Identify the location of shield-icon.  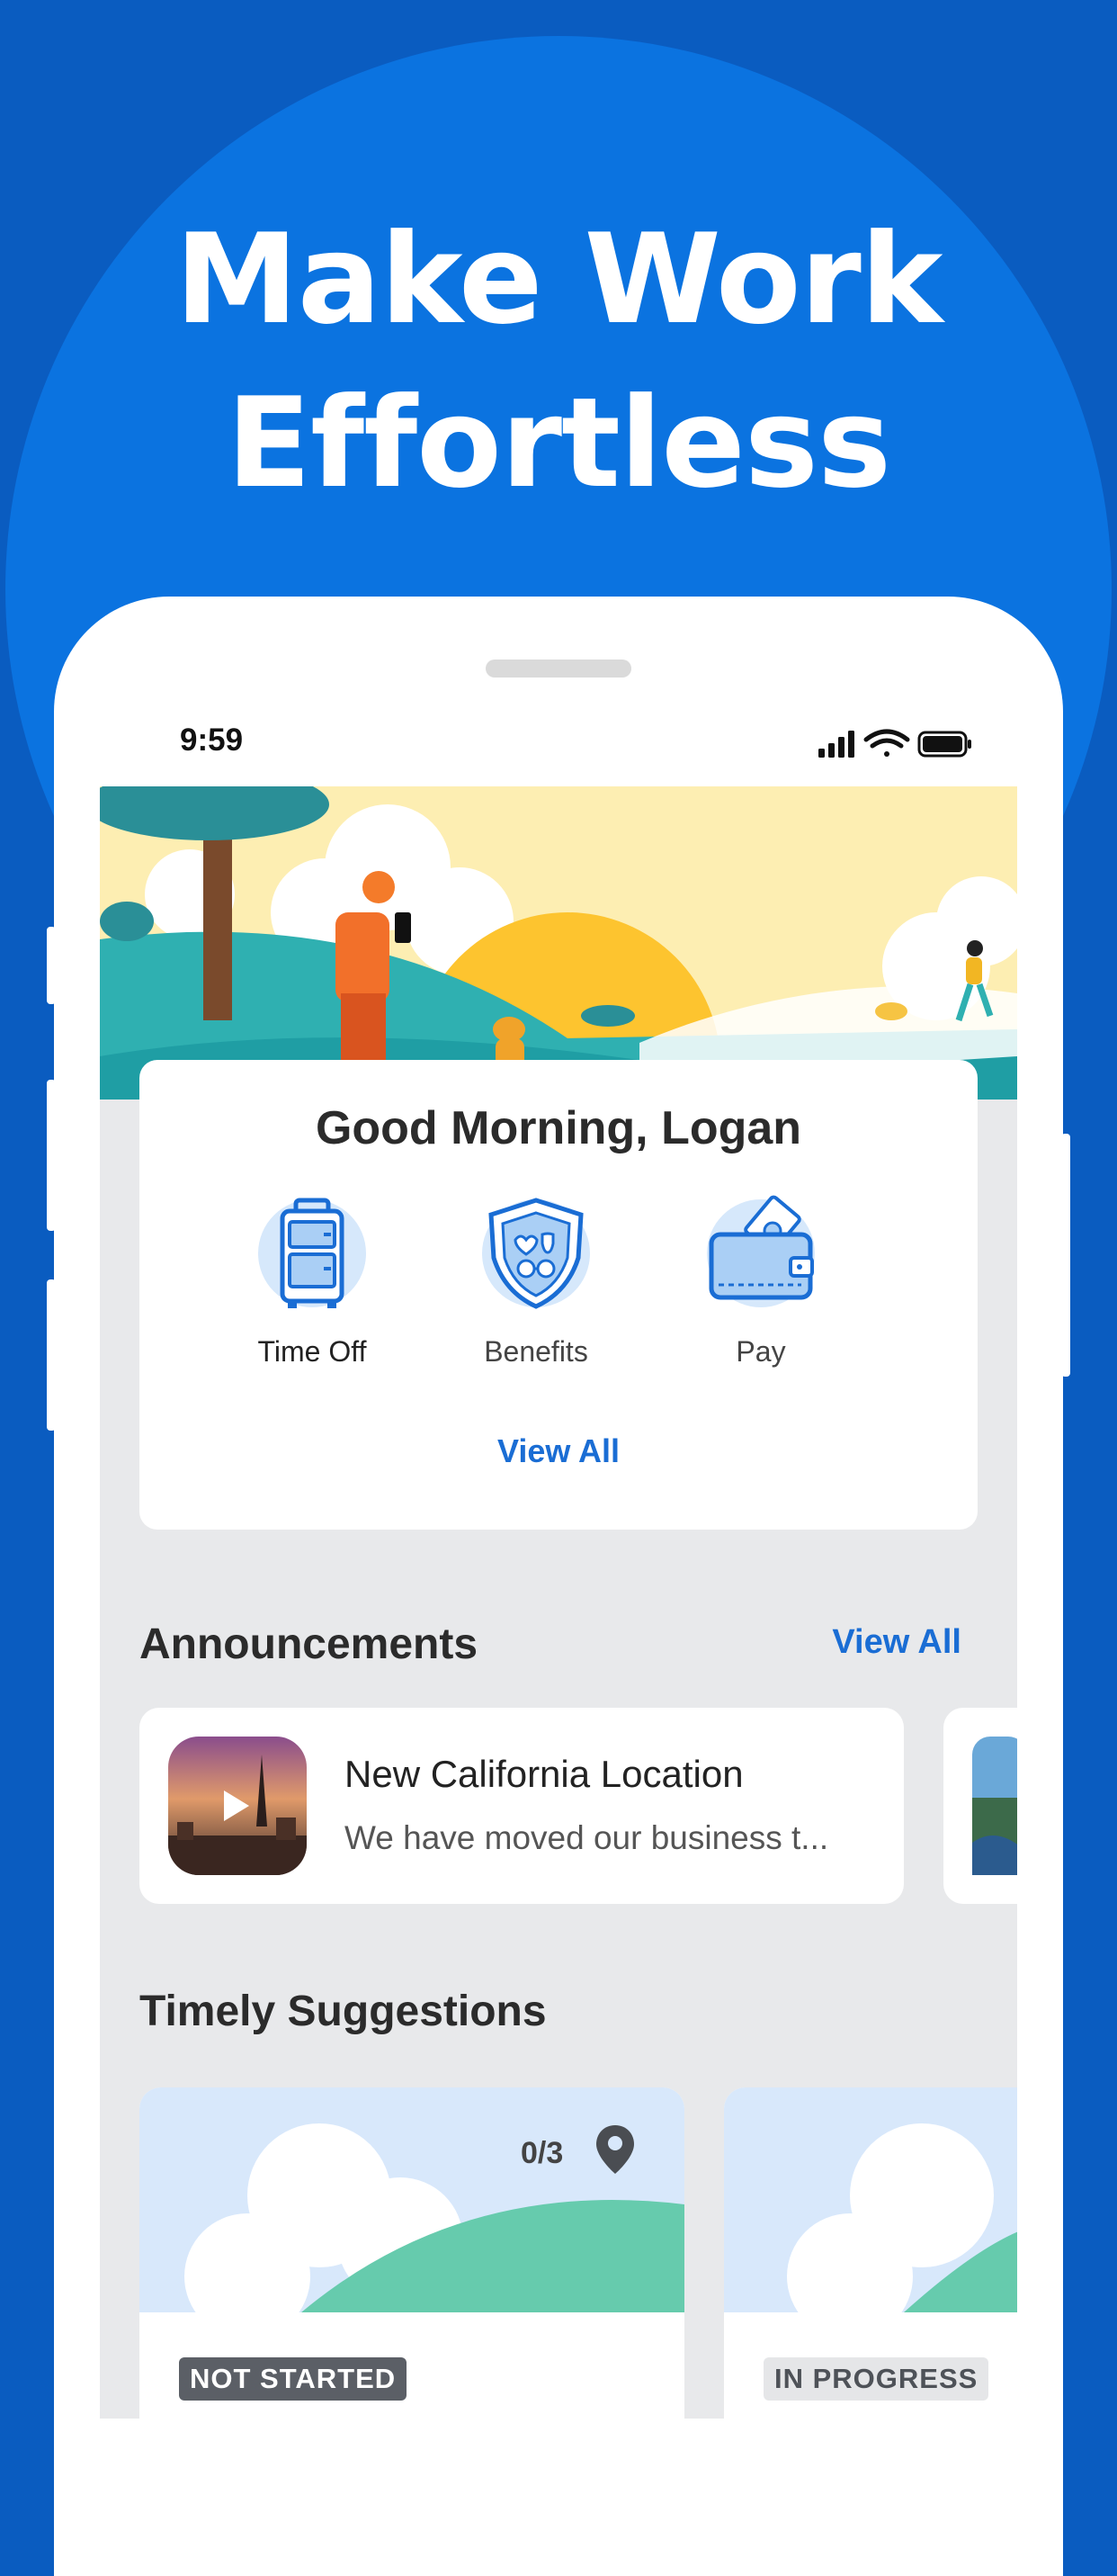
(536, 1254).